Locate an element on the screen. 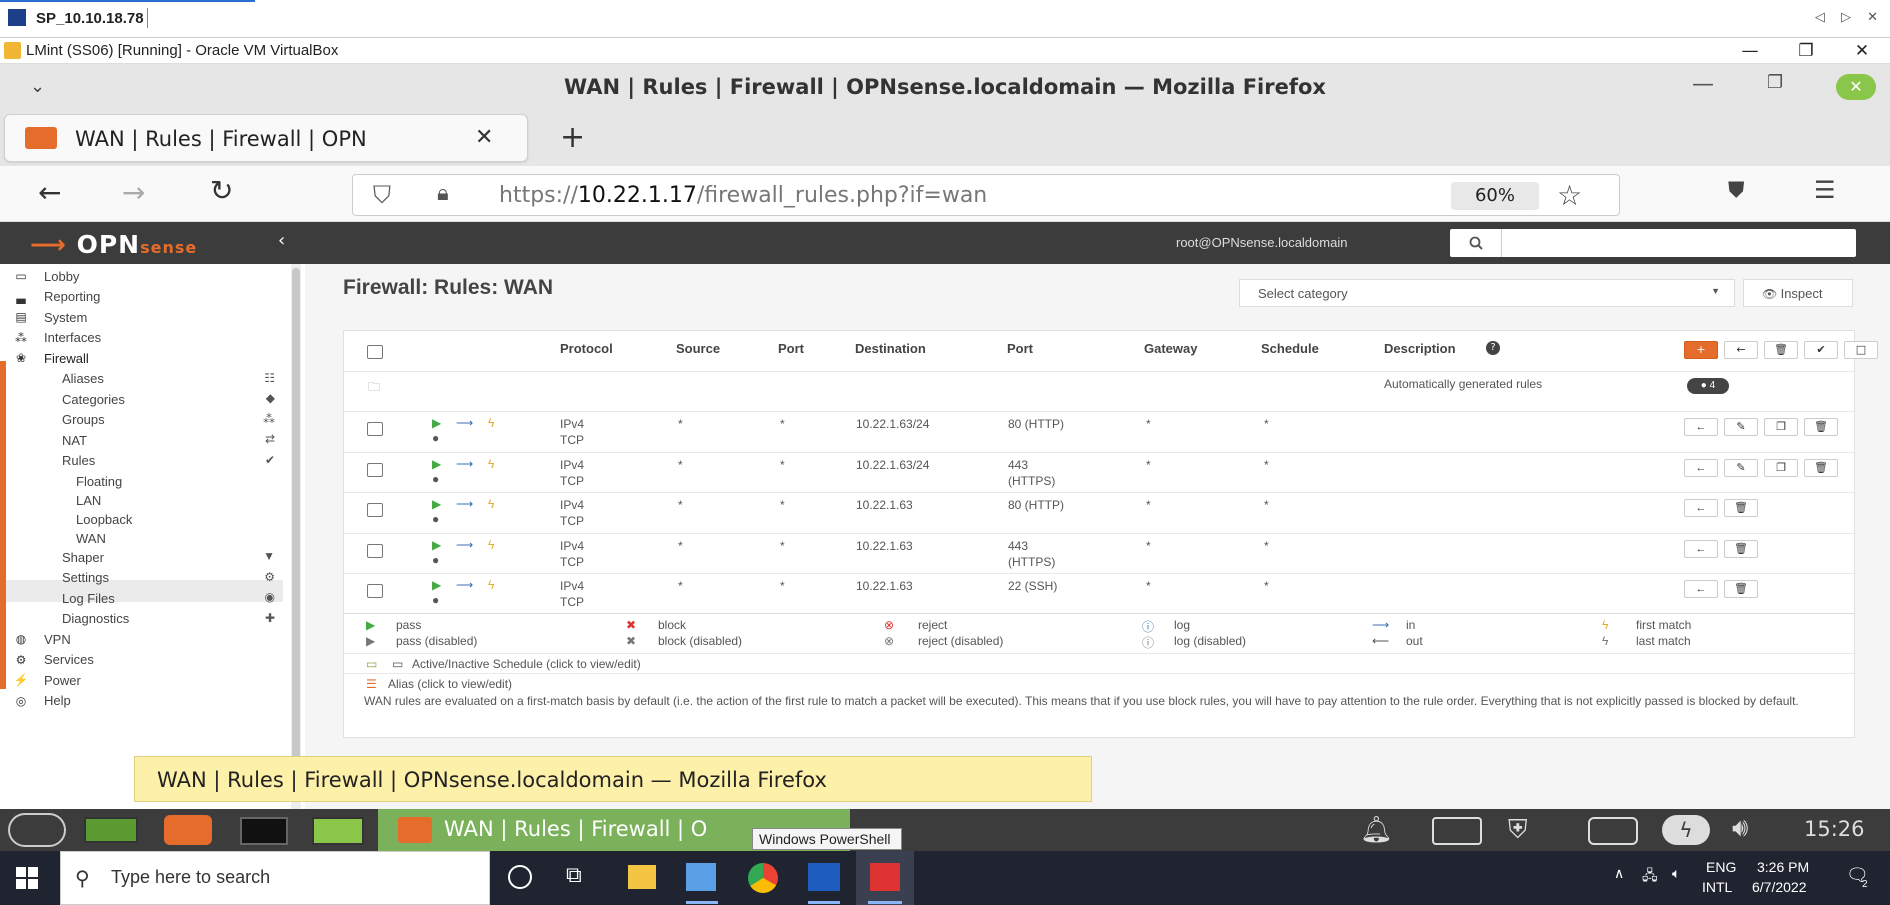  rule-dest-port: 443 is located at coordinates (1018, 546).